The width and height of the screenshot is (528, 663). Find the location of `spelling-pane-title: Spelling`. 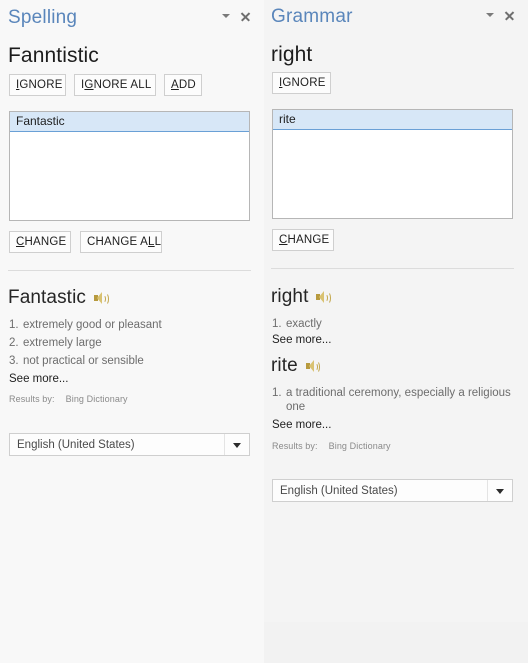

spelling-pane-title: Spelling is located at coordinates (43, 17).